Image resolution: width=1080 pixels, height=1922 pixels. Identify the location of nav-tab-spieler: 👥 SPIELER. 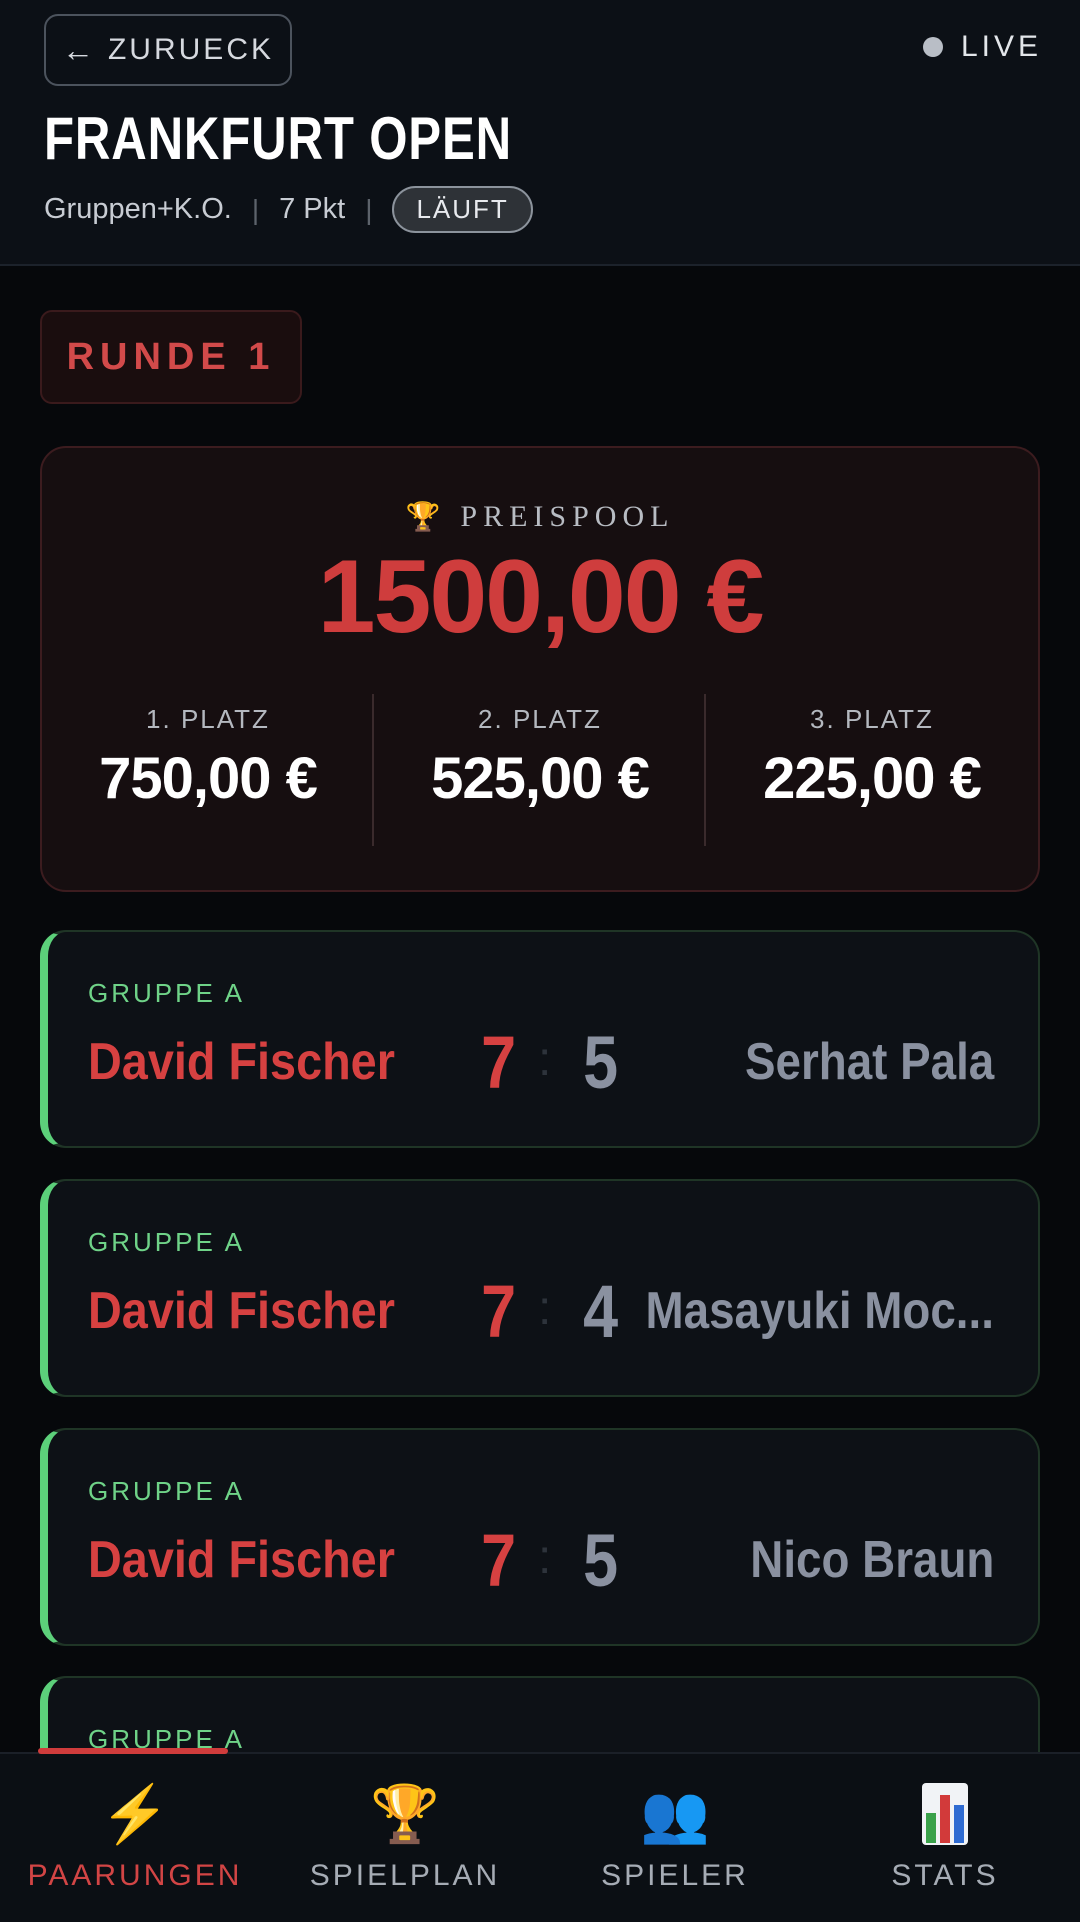
(675, 1838).